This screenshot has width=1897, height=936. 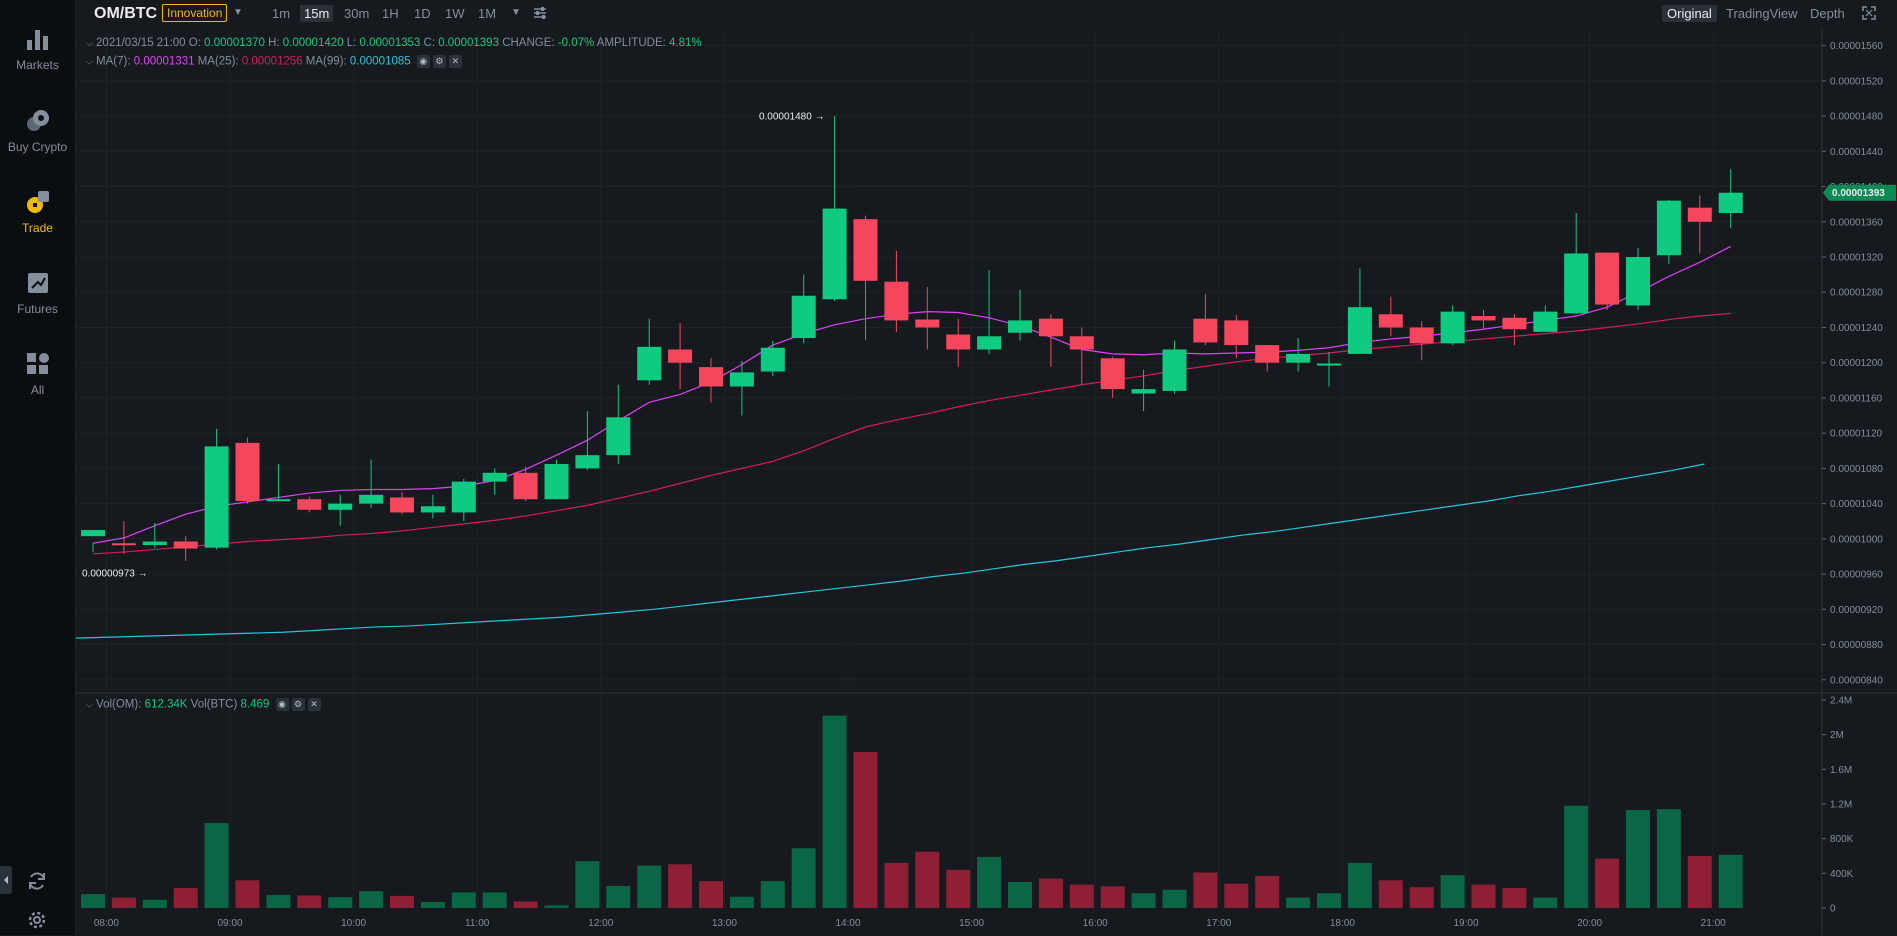 What do you see at coordinates (326, 61) in the screenshot?
I see `legend-ma99-label: MA(99):` at bounding box center [326, 61].